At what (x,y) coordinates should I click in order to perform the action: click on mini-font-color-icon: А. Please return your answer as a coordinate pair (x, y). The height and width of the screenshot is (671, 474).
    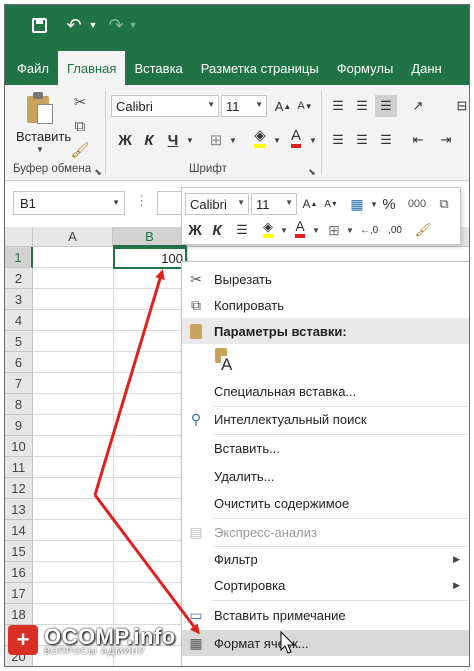
    Looking at the image, I should click on (300, 228).